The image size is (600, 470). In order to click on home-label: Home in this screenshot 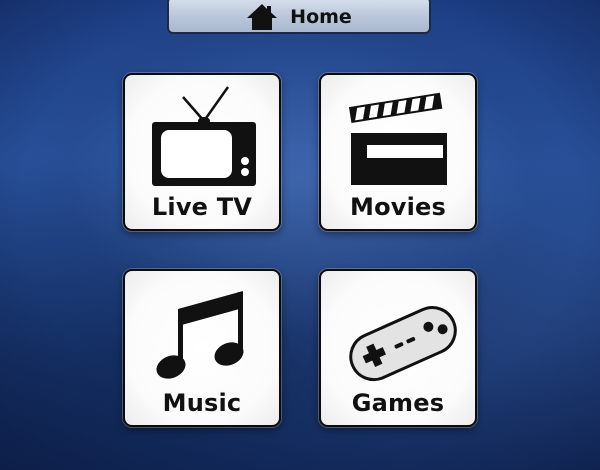, I will do `click(321, 17)`.